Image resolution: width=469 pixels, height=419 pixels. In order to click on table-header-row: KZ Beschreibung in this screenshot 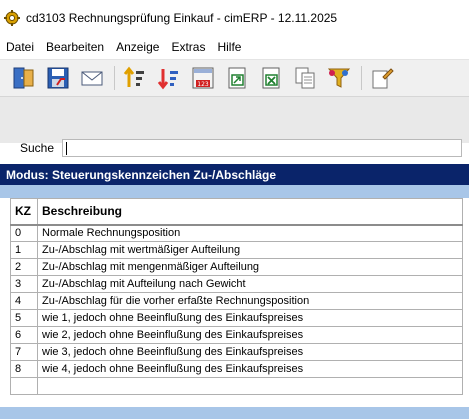, I will do `click(236, 212)`.